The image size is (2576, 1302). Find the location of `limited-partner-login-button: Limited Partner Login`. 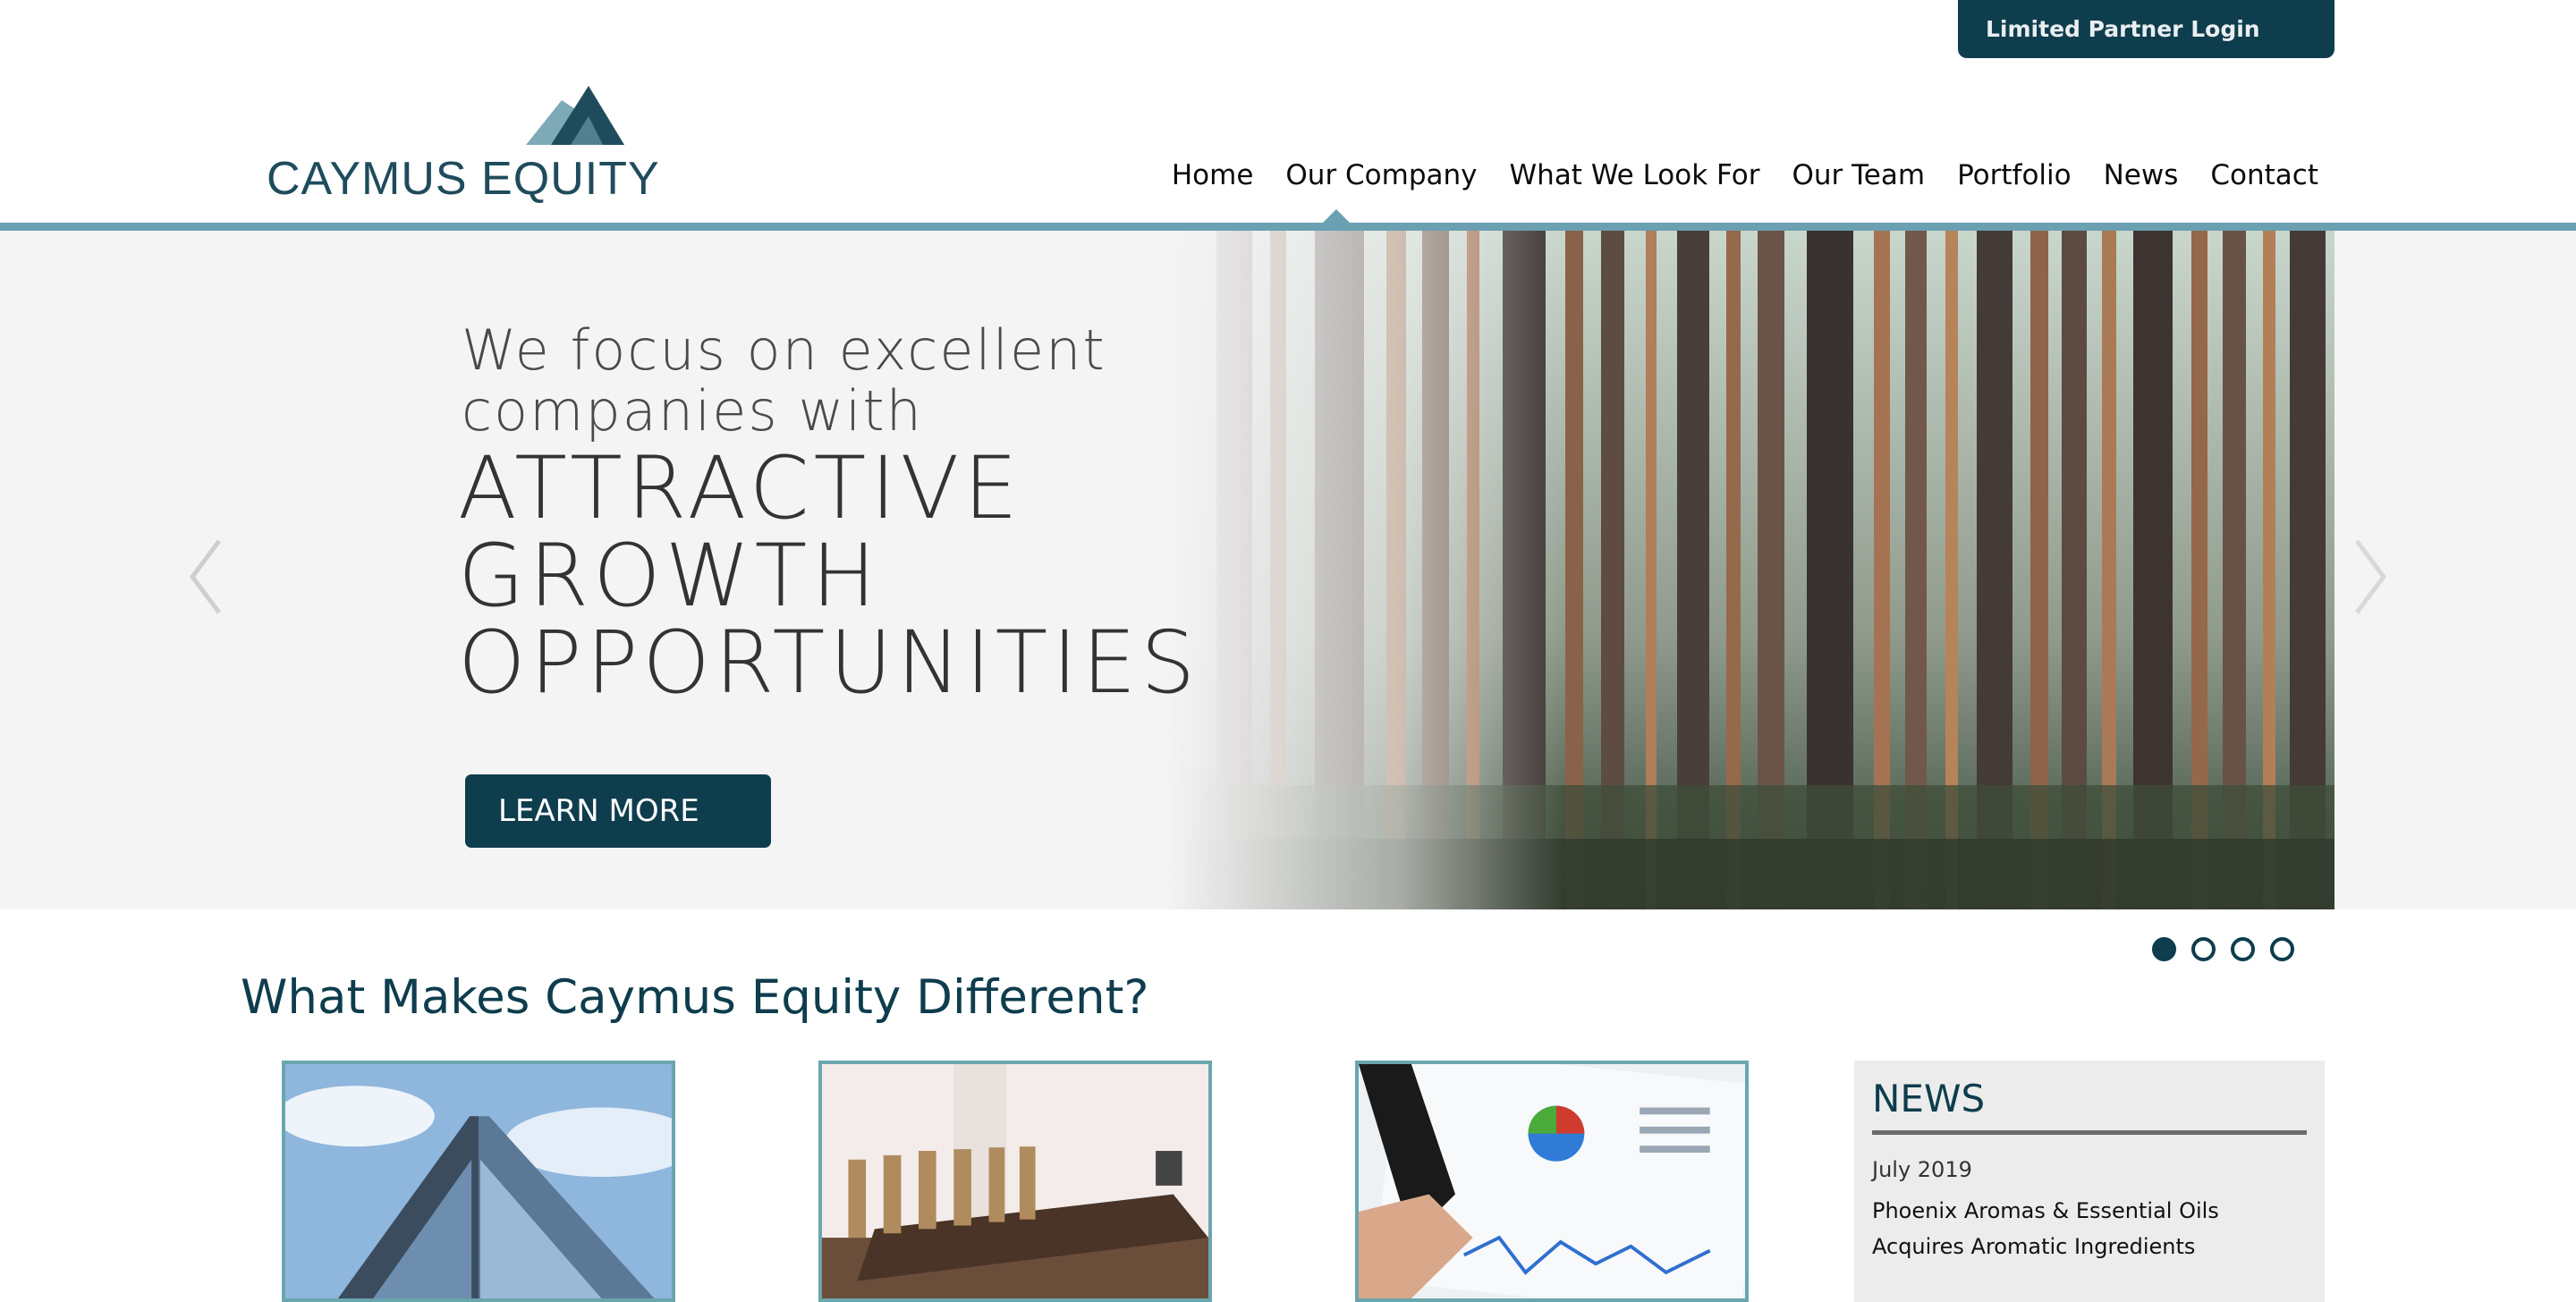

limited-partner-login-button: Limited Partner Login is located at coordinates (2146, 29).